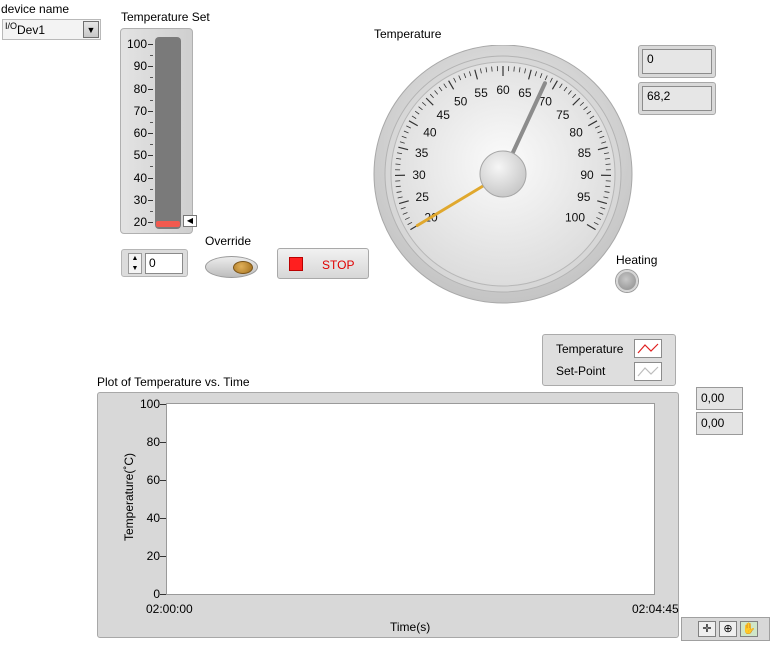 This screenshot has width=775, height=647. Describe the element at coordinates (140, 66) in the screenshot. I see `scale-tick-label: 90` at that location.